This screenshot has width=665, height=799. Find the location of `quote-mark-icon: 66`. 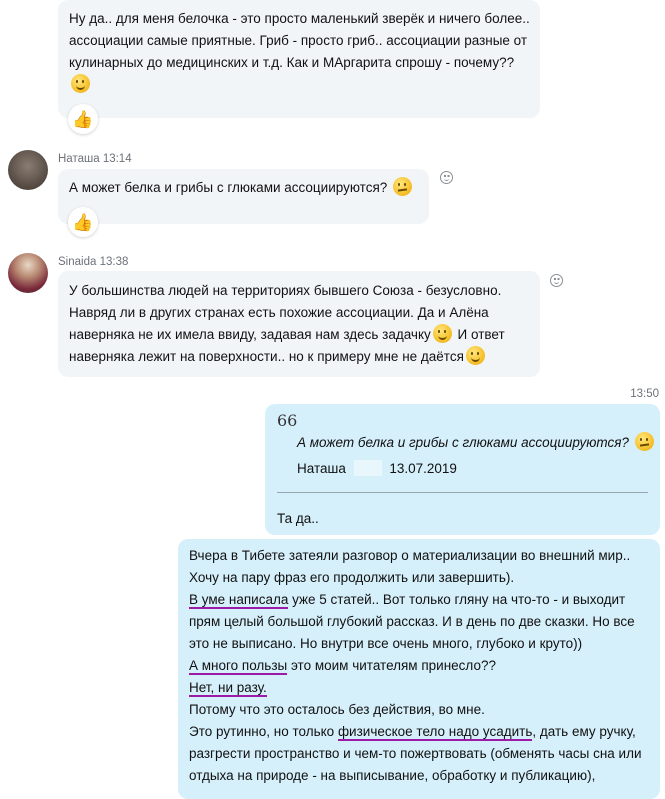

quote-mark-icon: 66 is located at coordinates (287, 420).